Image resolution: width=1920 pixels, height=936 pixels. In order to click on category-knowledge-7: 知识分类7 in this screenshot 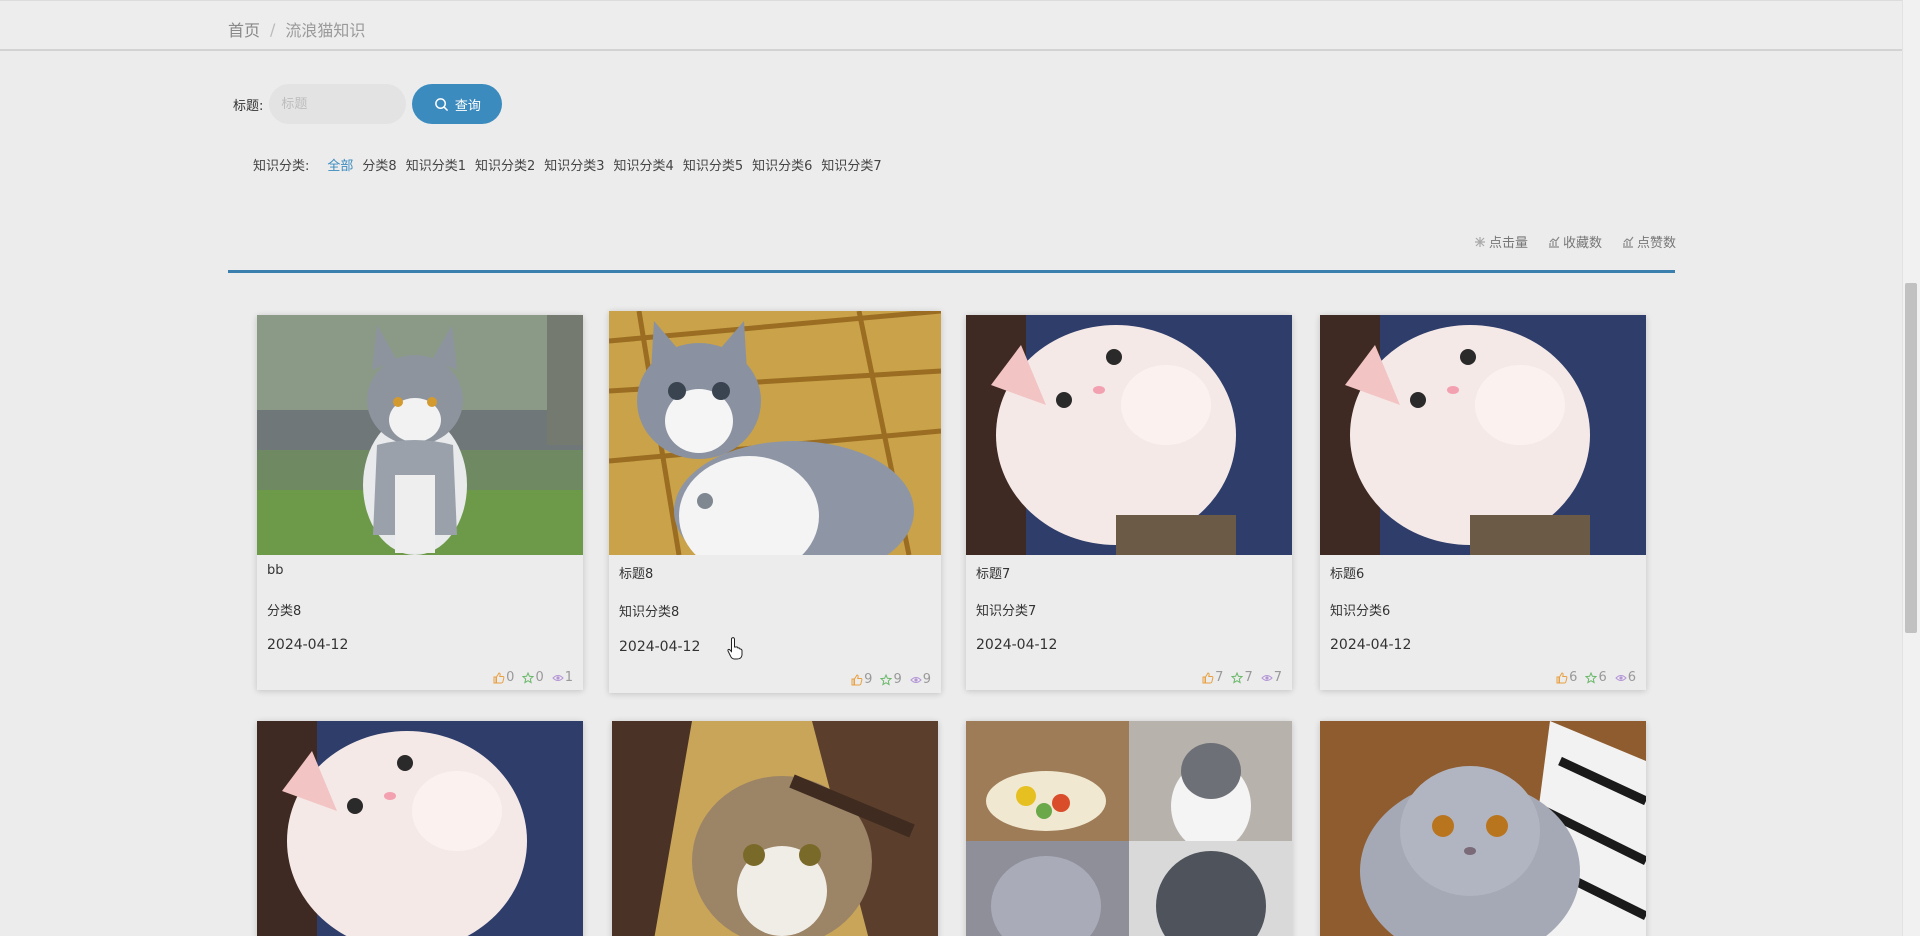, I will do `click(851, 164)`.